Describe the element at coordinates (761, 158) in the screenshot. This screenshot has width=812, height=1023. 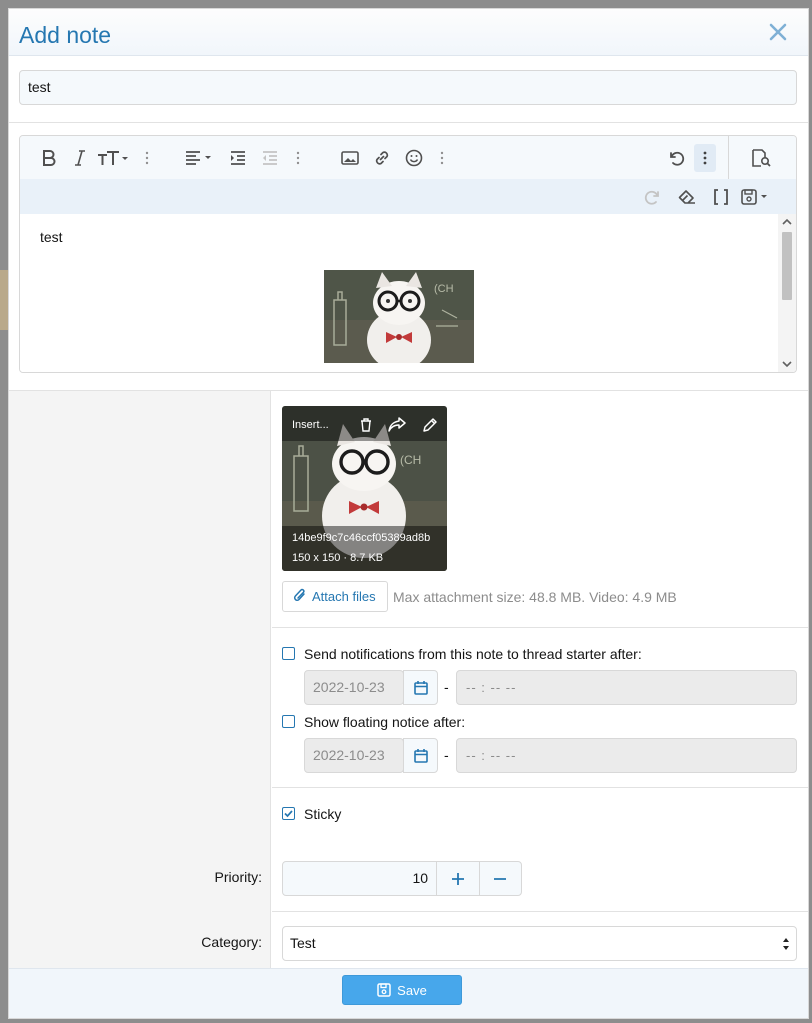
I see `preview-icon` at that location.